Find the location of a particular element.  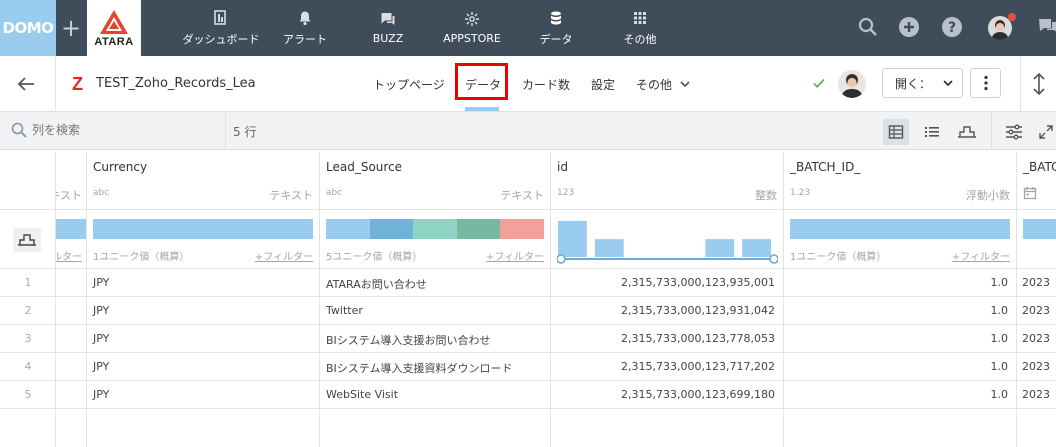

unique-count: 1ユニーク値（概算） is located at coordinates (141, 257).